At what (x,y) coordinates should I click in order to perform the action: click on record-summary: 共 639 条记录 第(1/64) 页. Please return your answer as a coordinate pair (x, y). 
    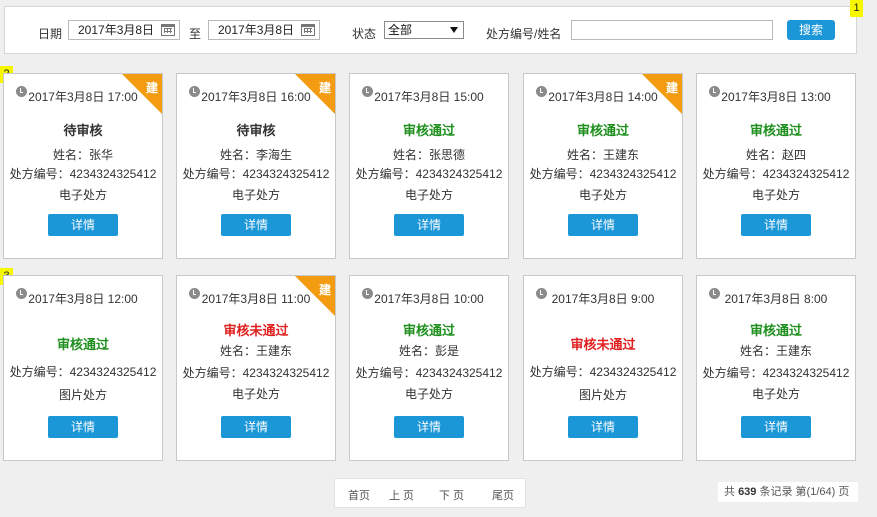
    Looking at the image, I should click on (788, 492).